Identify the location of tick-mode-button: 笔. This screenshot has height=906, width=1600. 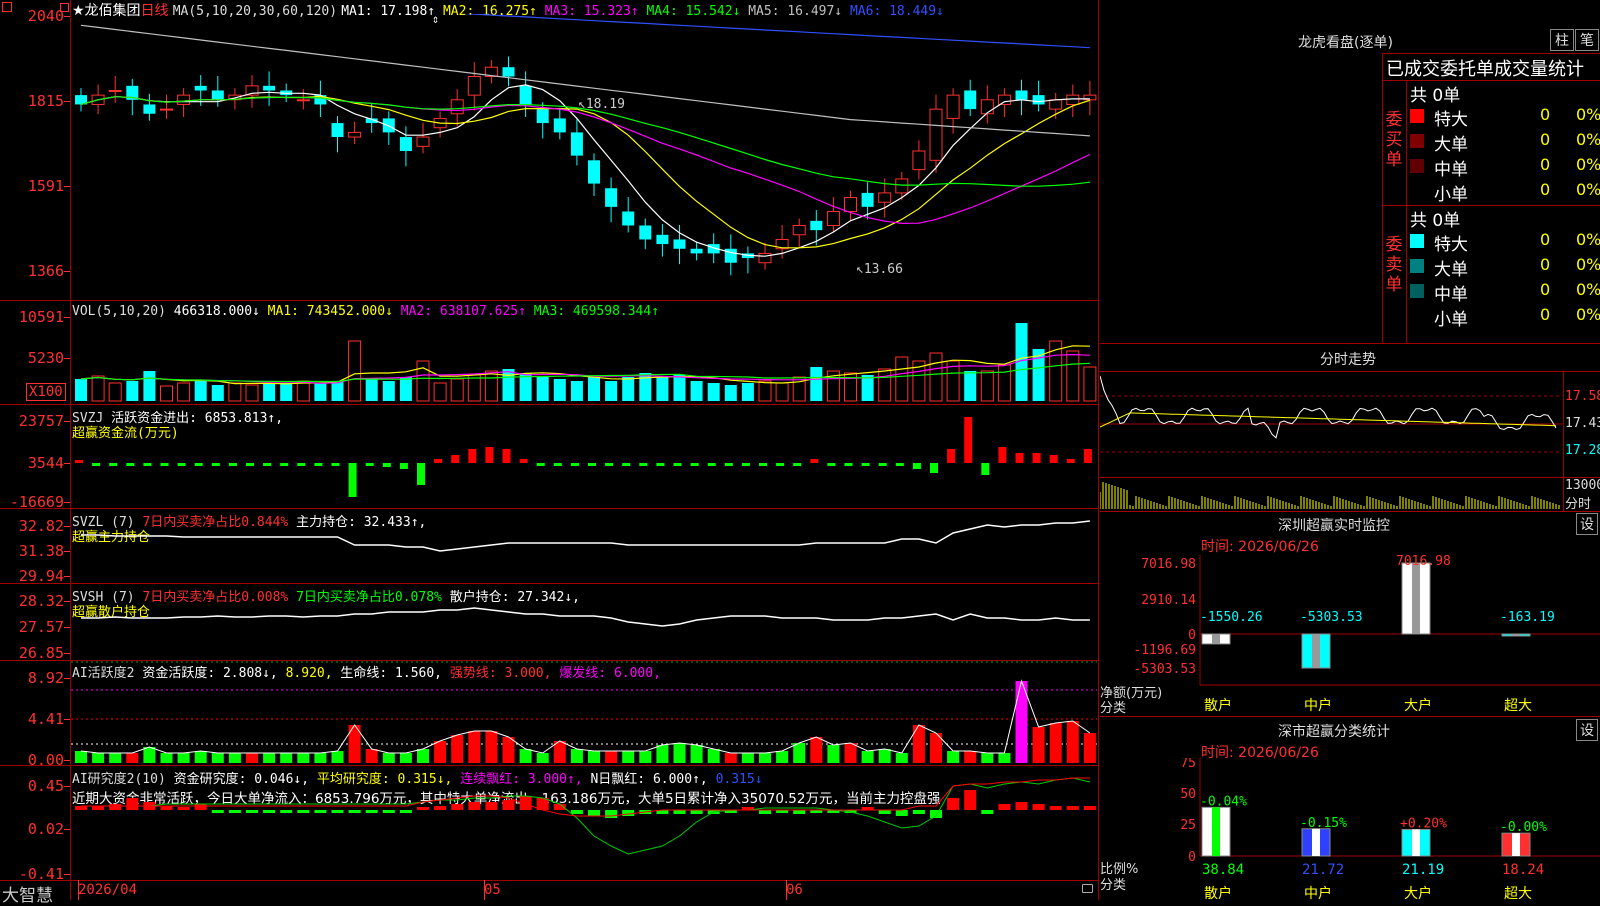
(1587, 40).